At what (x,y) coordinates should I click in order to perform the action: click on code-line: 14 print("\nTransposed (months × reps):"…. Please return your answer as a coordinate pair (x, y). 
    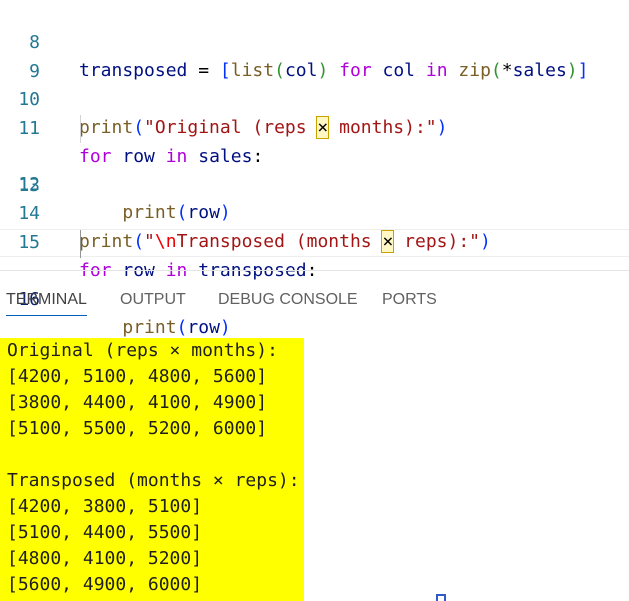
    Looking at the image, I should click on (314, 212).